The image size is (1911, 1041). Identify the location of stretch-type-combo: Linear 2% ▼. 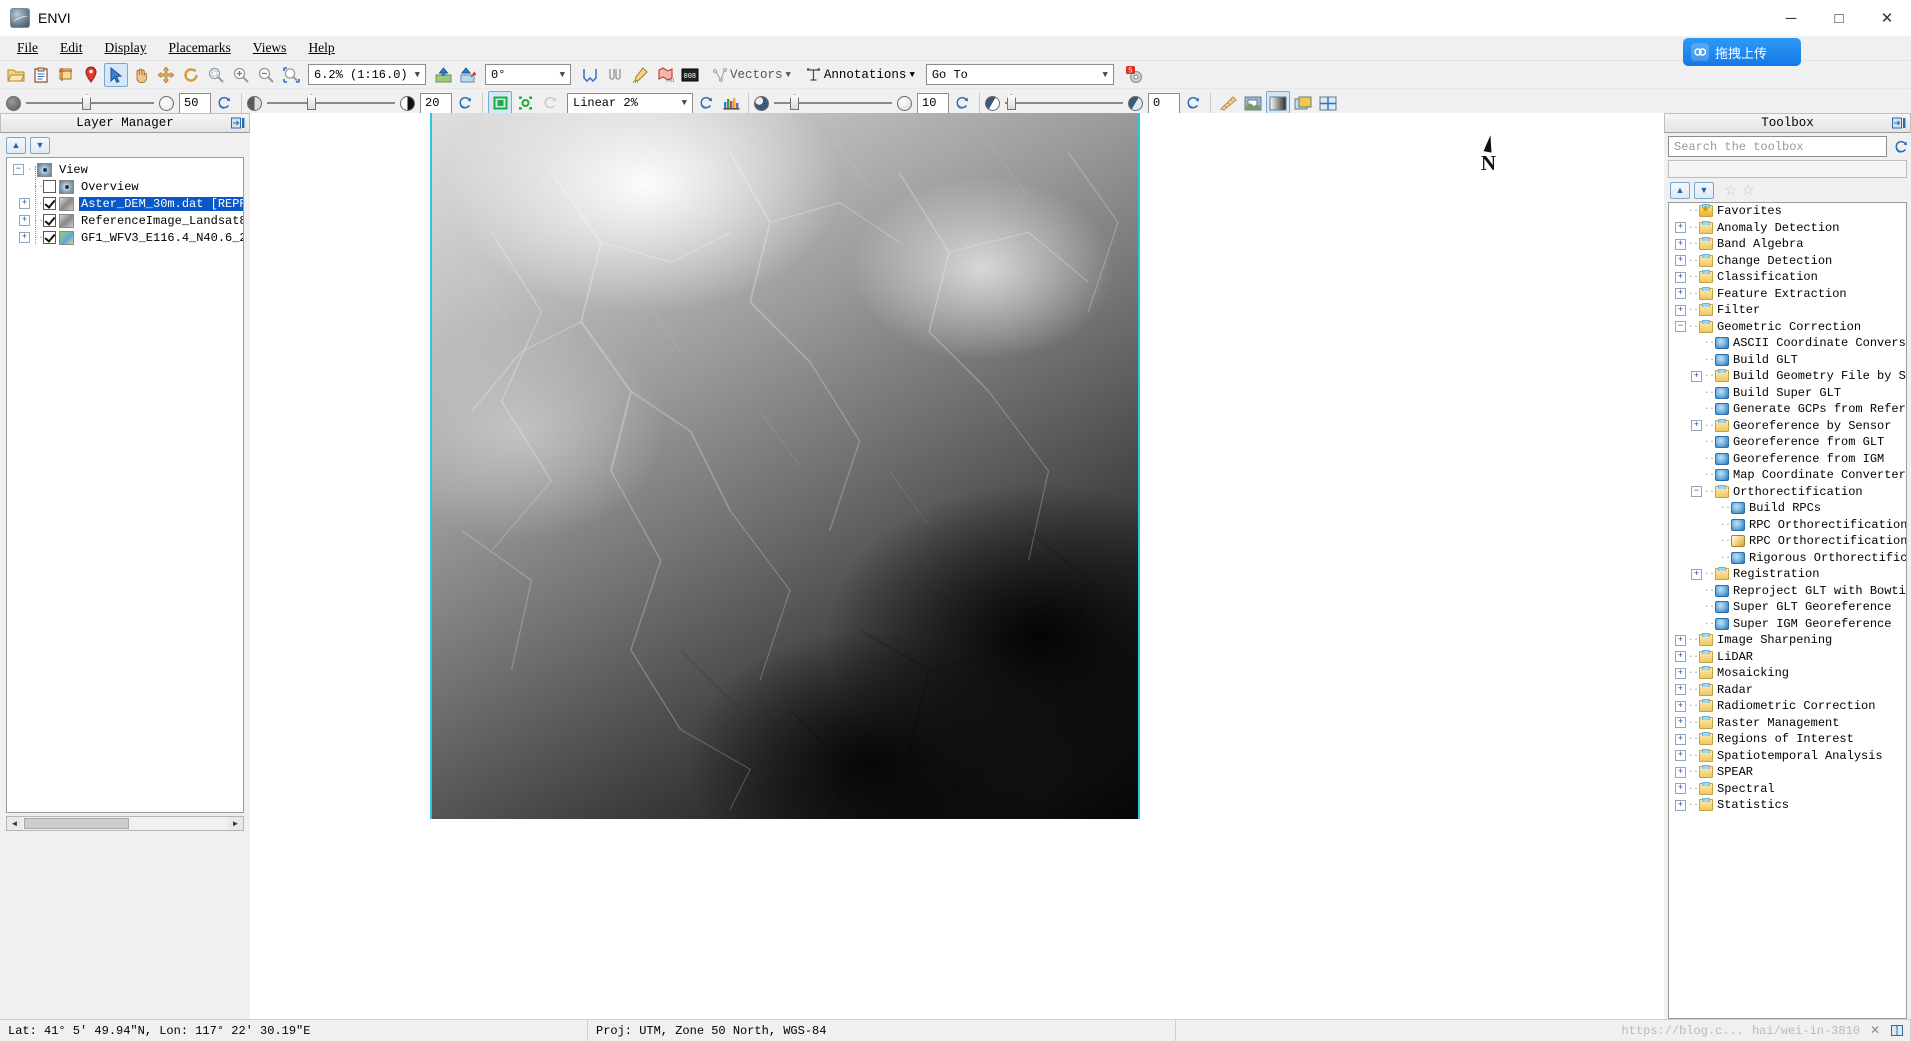
(630, 103).